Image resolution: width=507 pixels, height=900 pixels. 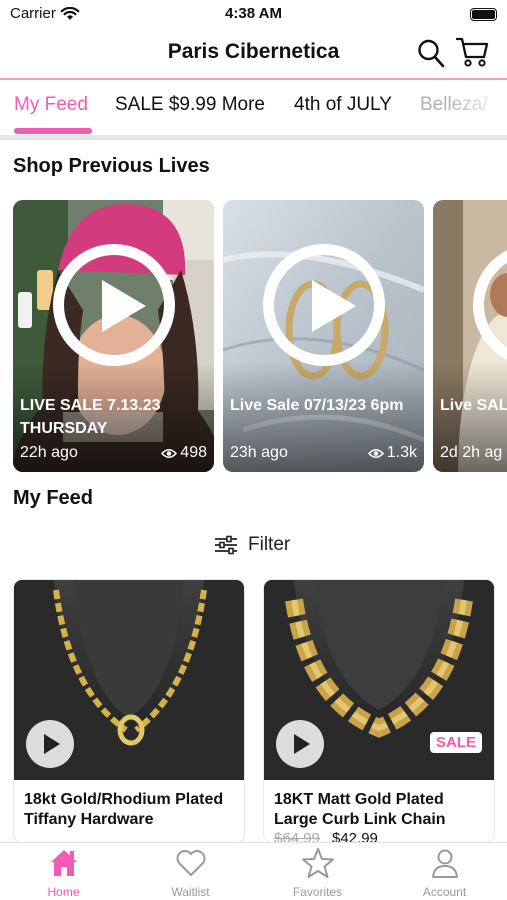 What do you see at coordinates (253, 53) in the screenshot?
I see `app-header: Paris Cibernetica` at bounding box center [253, 53].